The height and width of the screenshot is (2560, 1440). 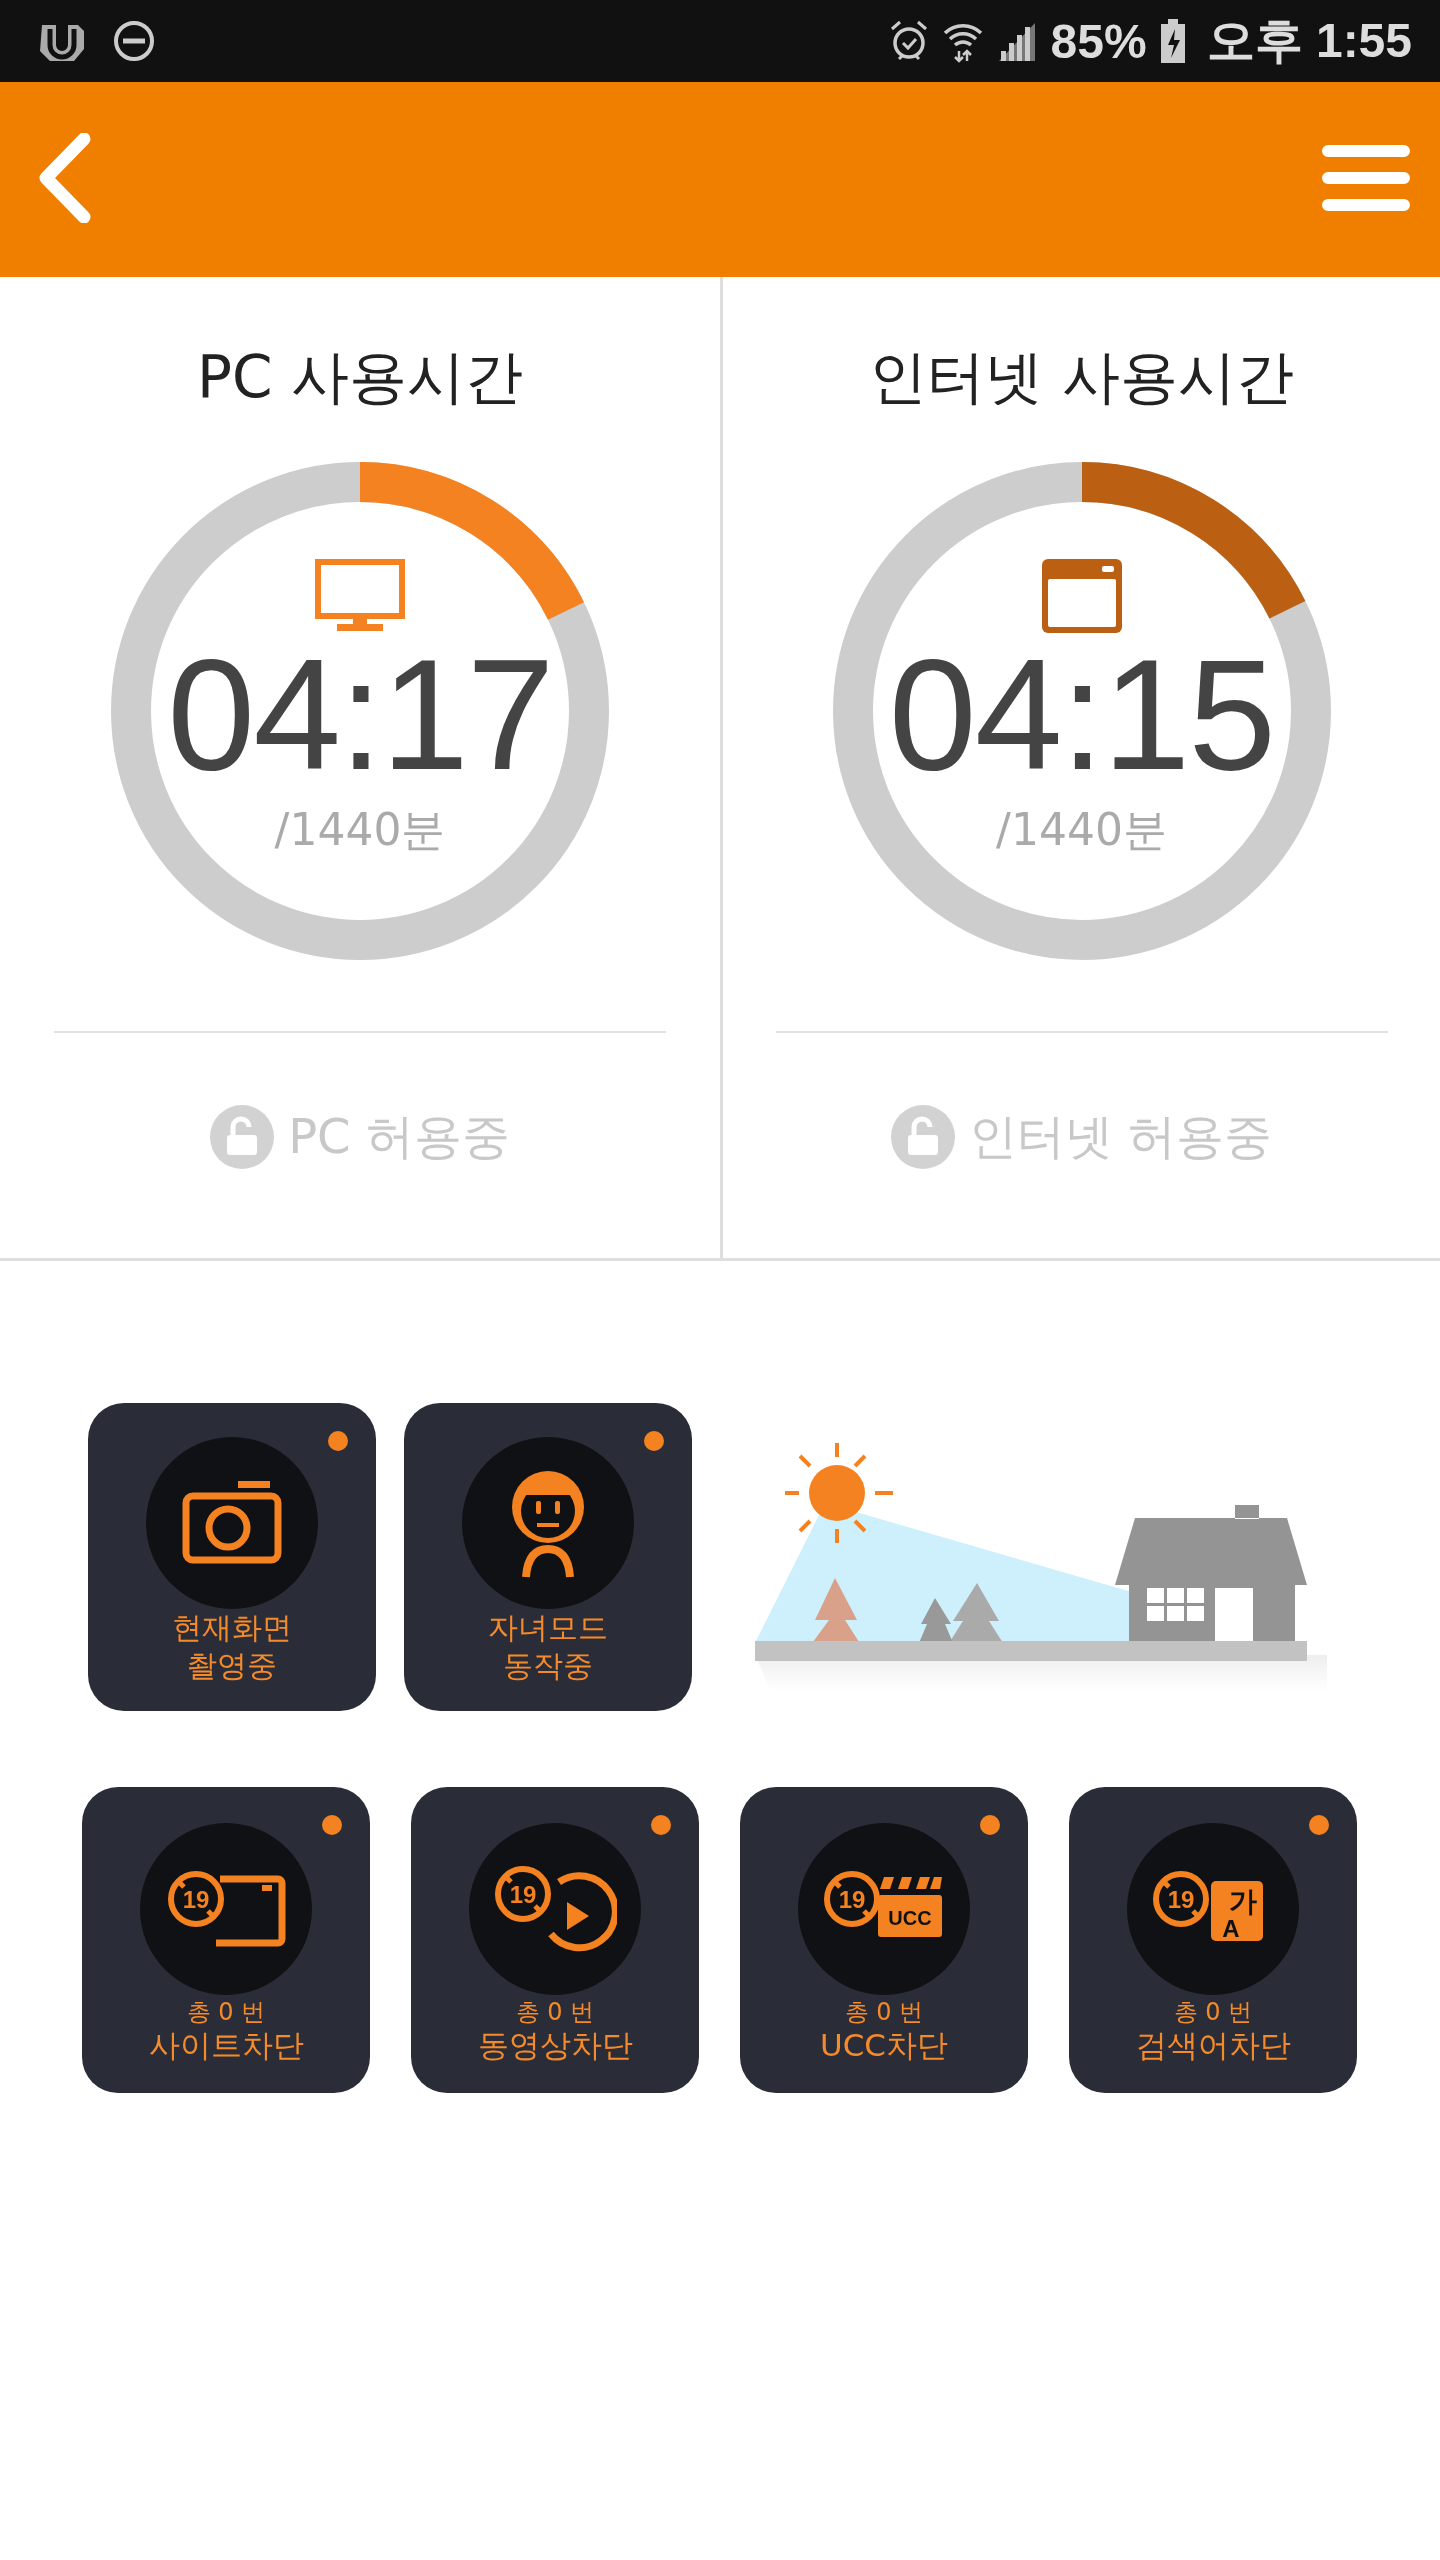 I want to click on signal-icon, so click(x=1016, y=41).